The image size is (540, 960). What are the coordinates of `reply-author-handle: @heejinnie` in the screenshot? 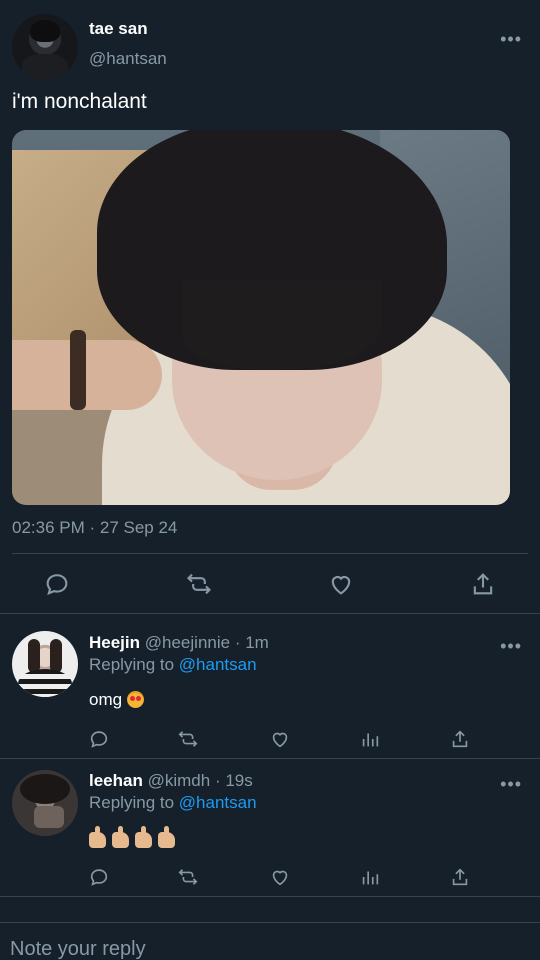 It's located at (187, 642).